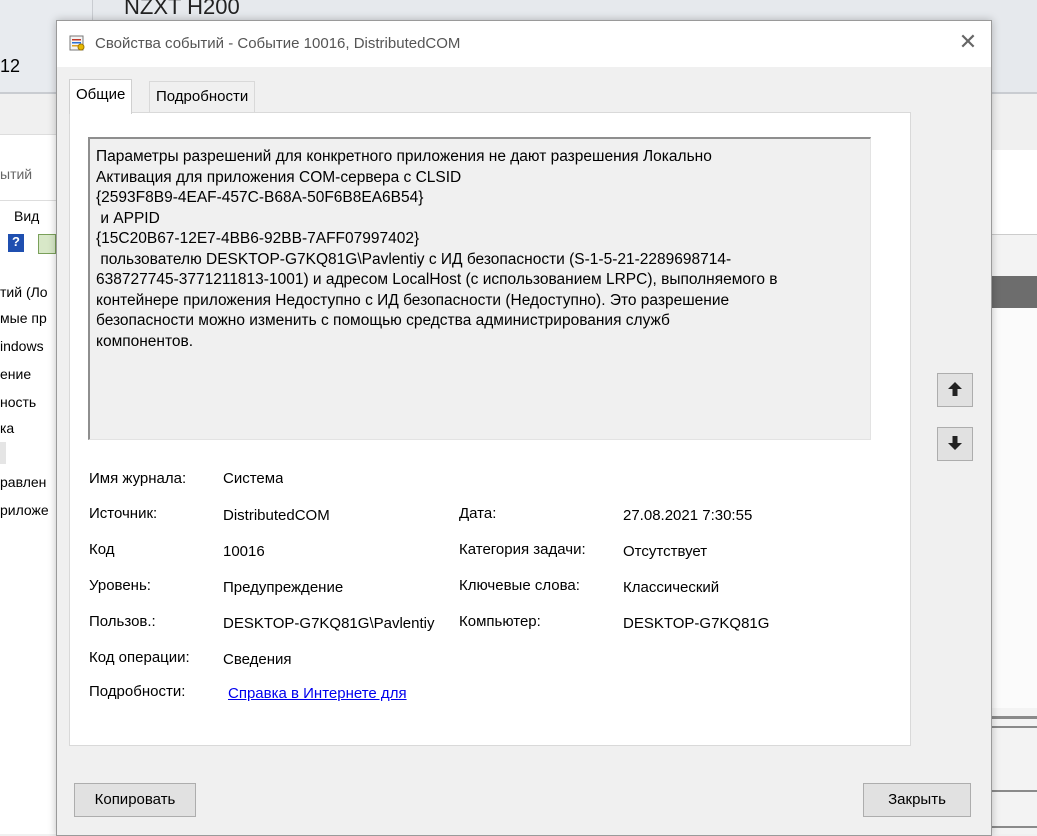  What do you see at coordinates (1013, 492) in the screenshot?
I see `background-right-panel` at bounding box center [1013, 492].